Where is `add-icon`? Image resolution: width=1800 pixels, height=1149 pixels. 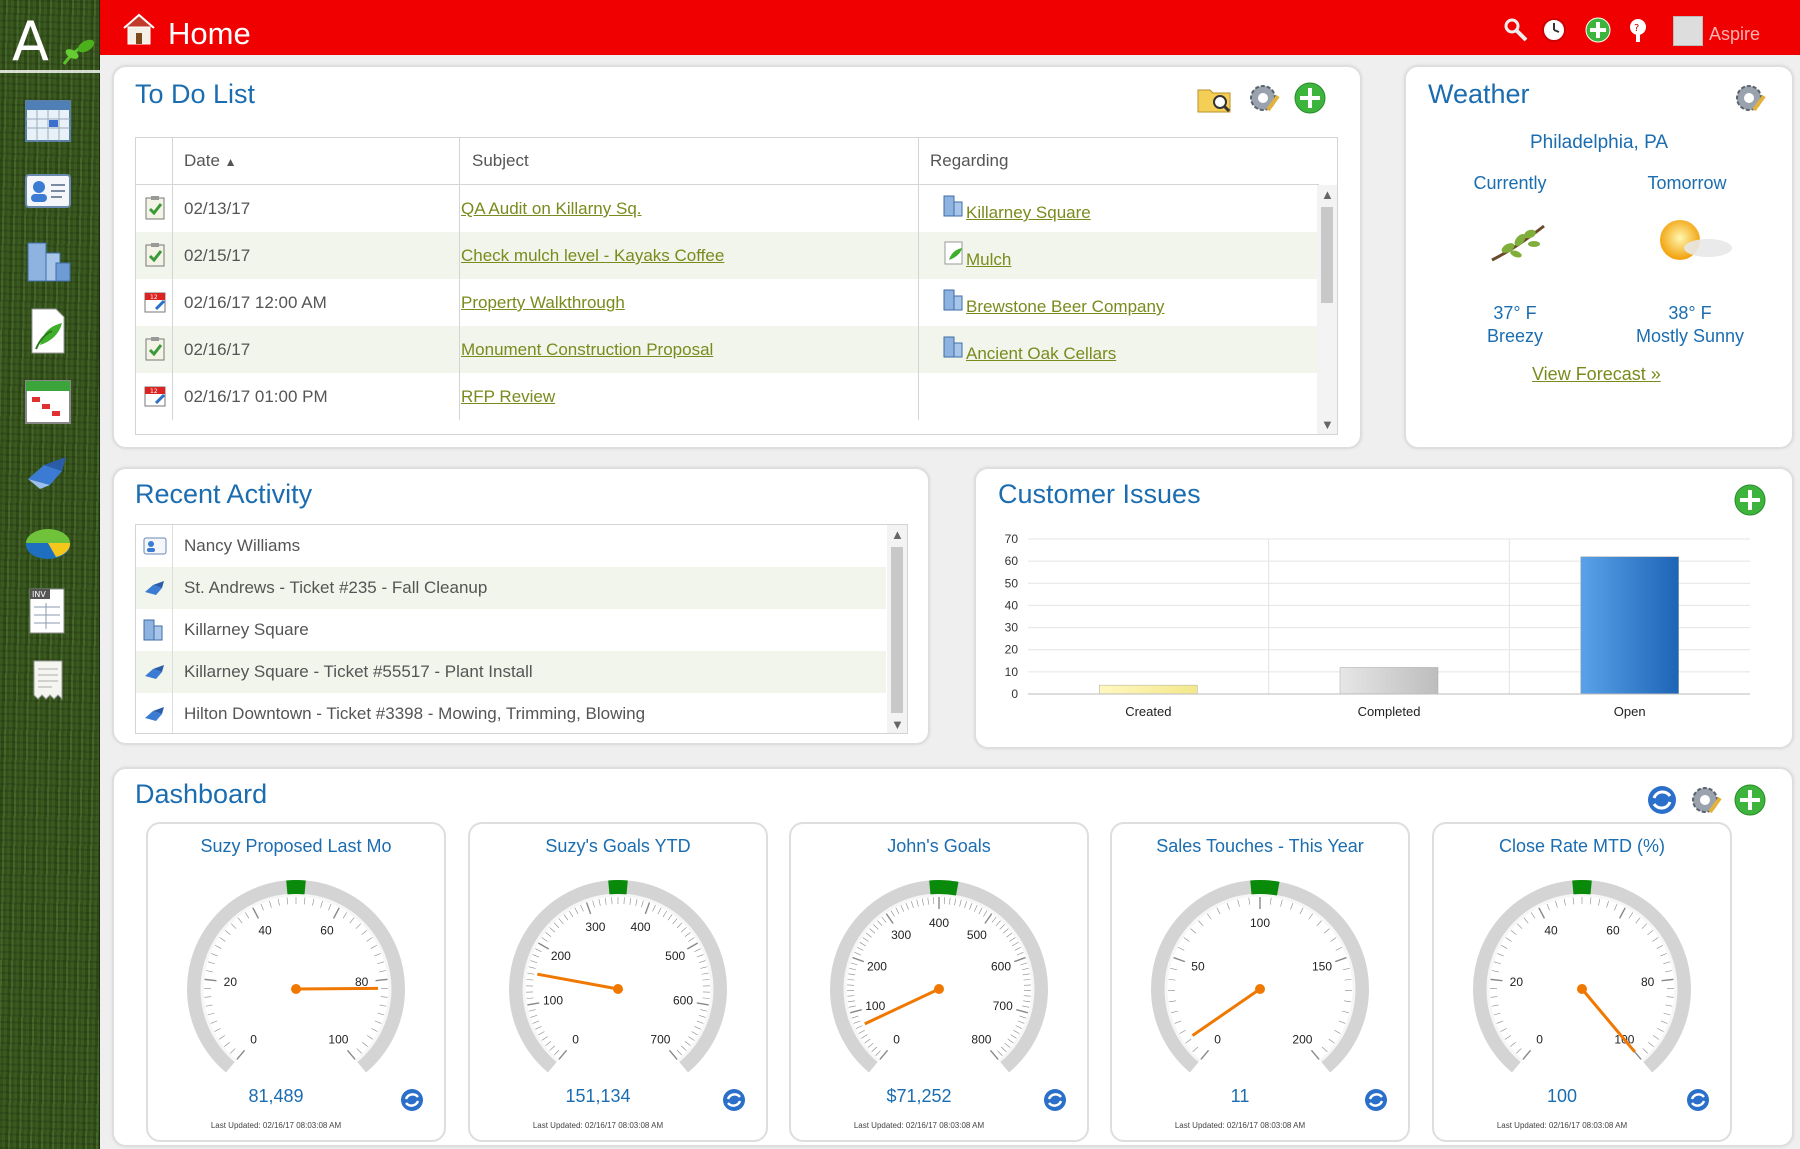
add-icon is located at coordinates (1598, 30).